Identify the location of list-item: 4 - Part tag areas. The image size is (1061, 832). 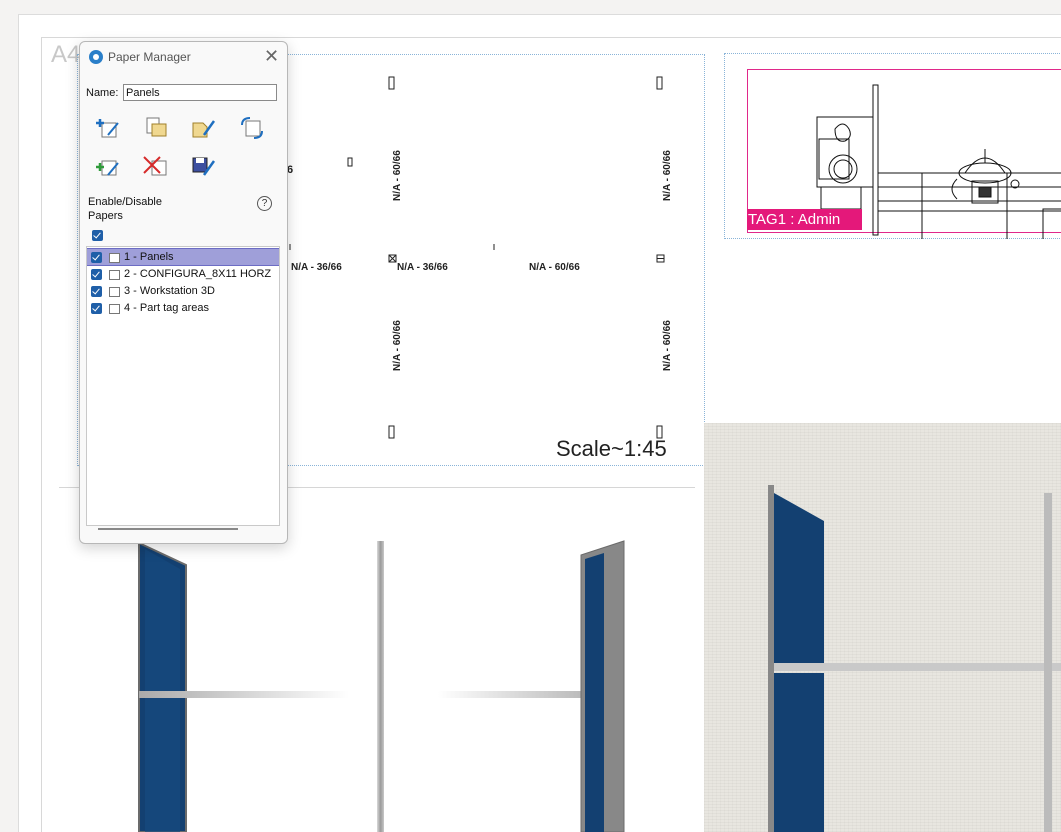
(183, 308).